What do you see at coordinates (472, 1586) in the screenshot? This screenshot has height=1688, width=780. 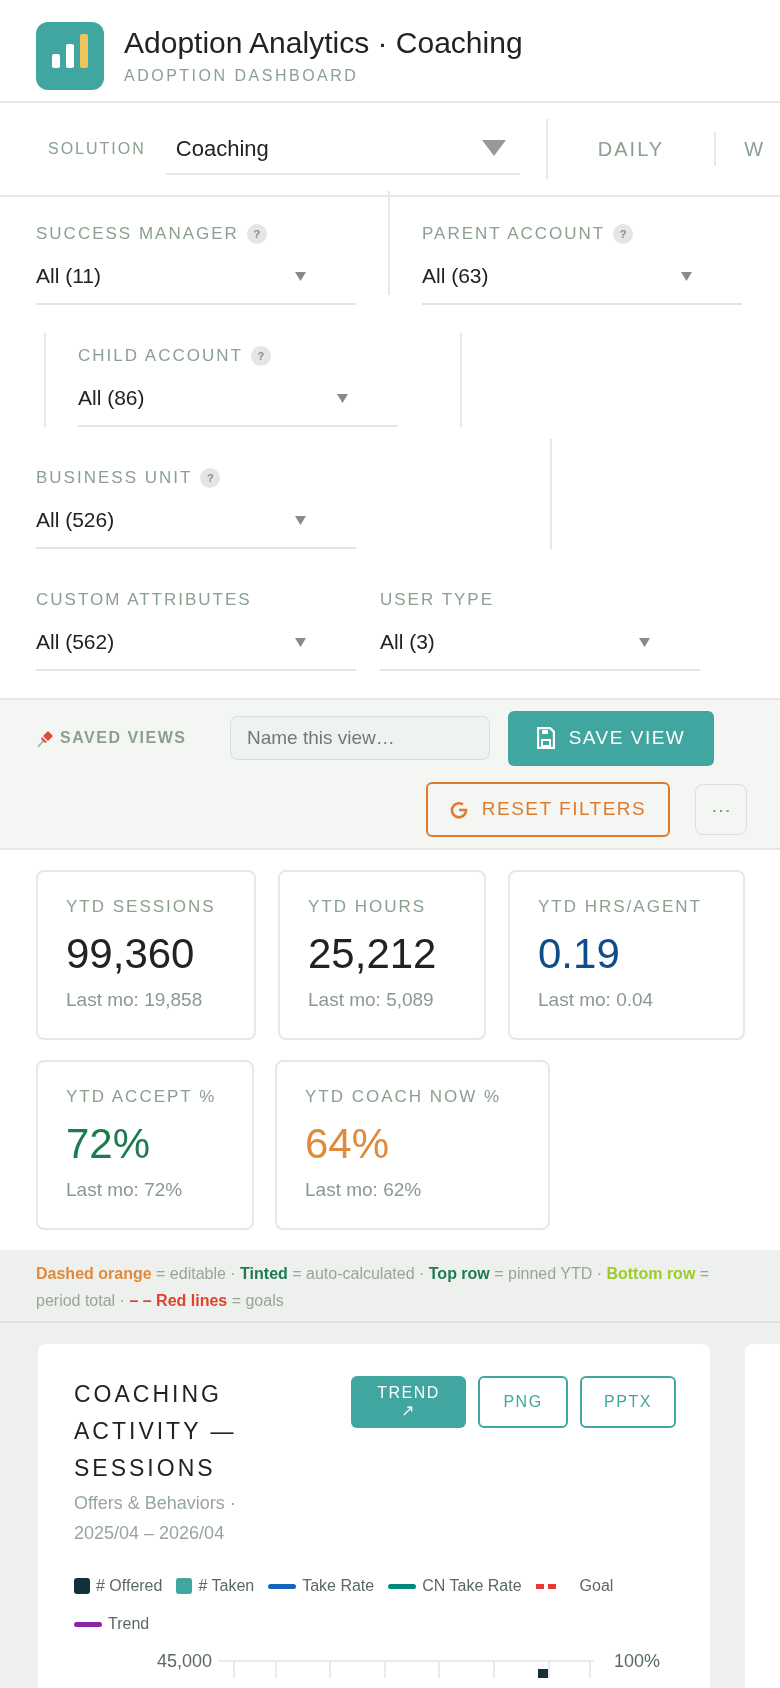 I see `legend-label: CN Take Rate` at bounding box center [472, 1586].